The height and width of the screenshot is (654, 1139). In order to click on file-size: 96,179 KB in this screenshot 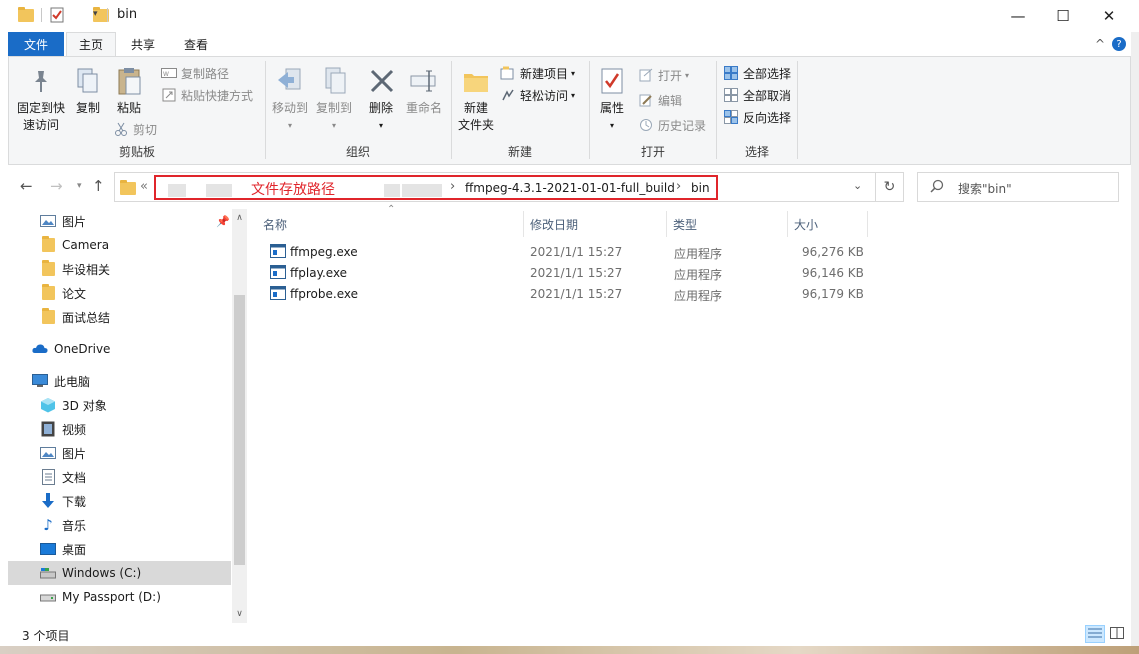, I will do `click(833, 294)`.